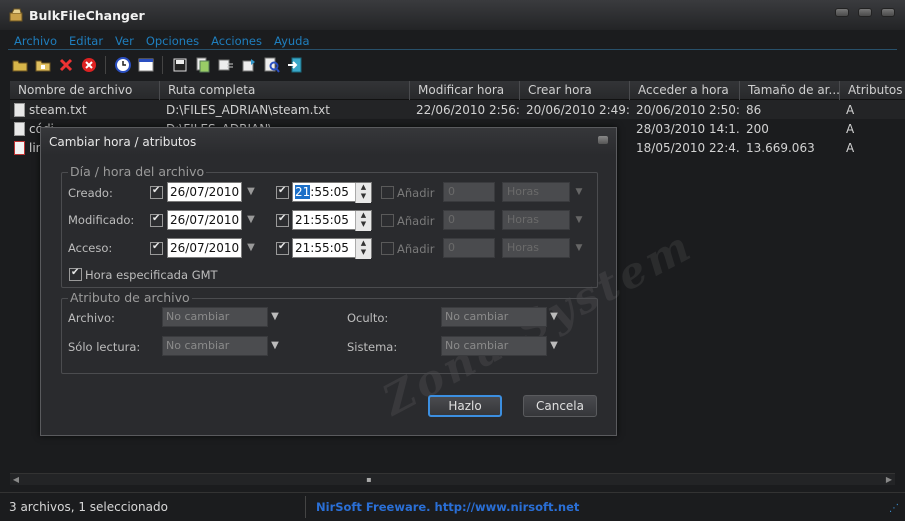  I want to click on menu-acciones: Acciones, so click(236, 41).